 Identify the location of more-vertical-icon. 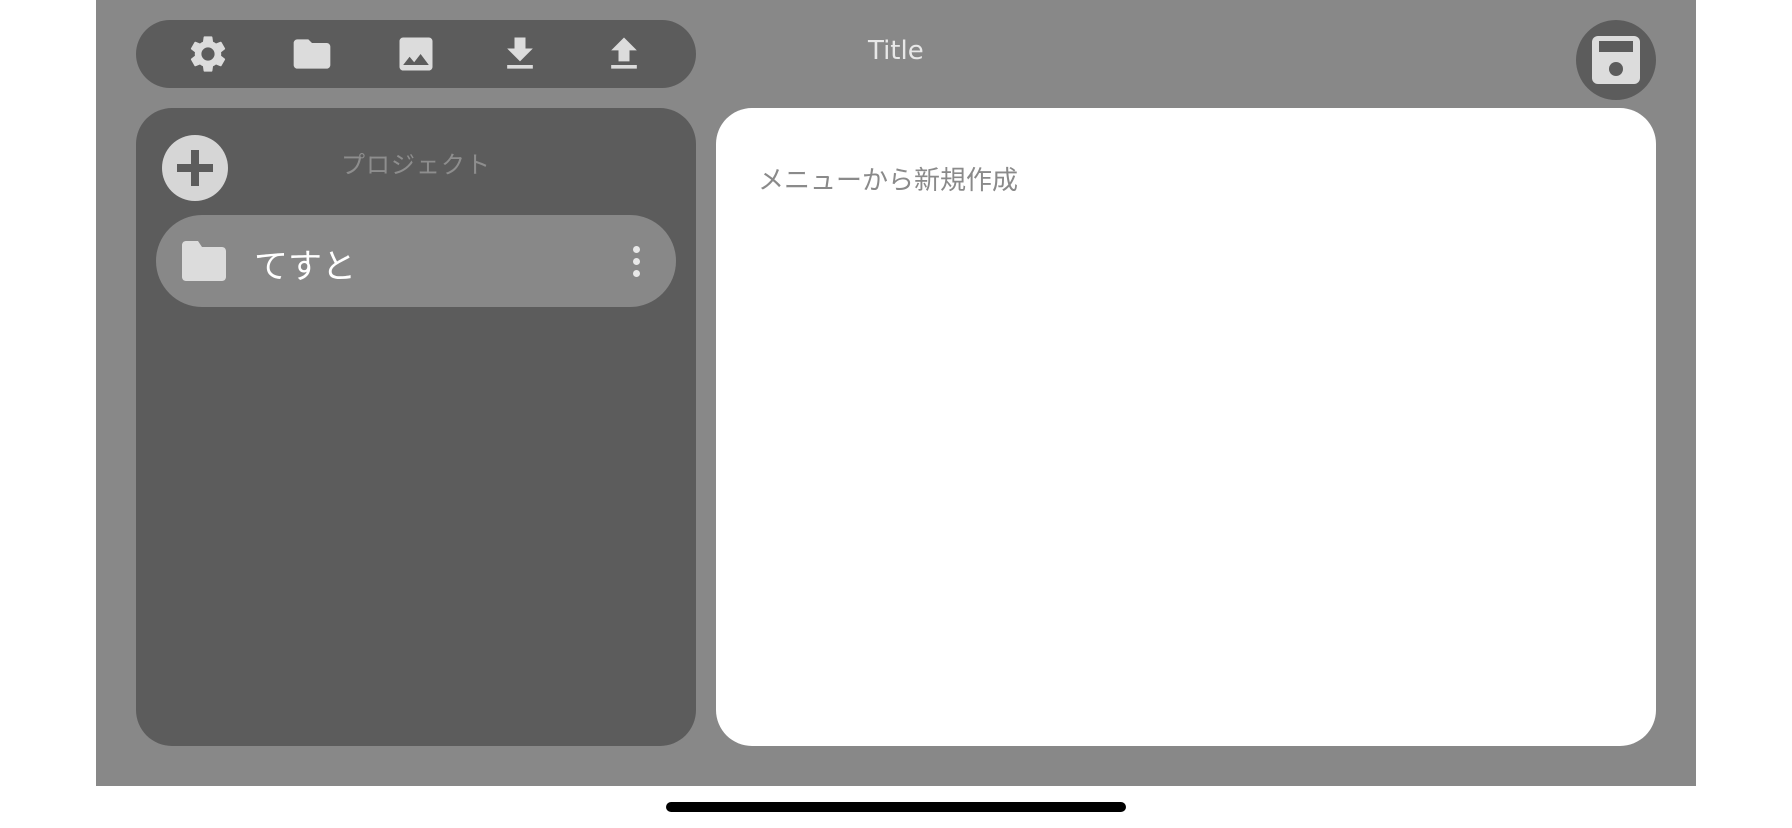
(636, 261).